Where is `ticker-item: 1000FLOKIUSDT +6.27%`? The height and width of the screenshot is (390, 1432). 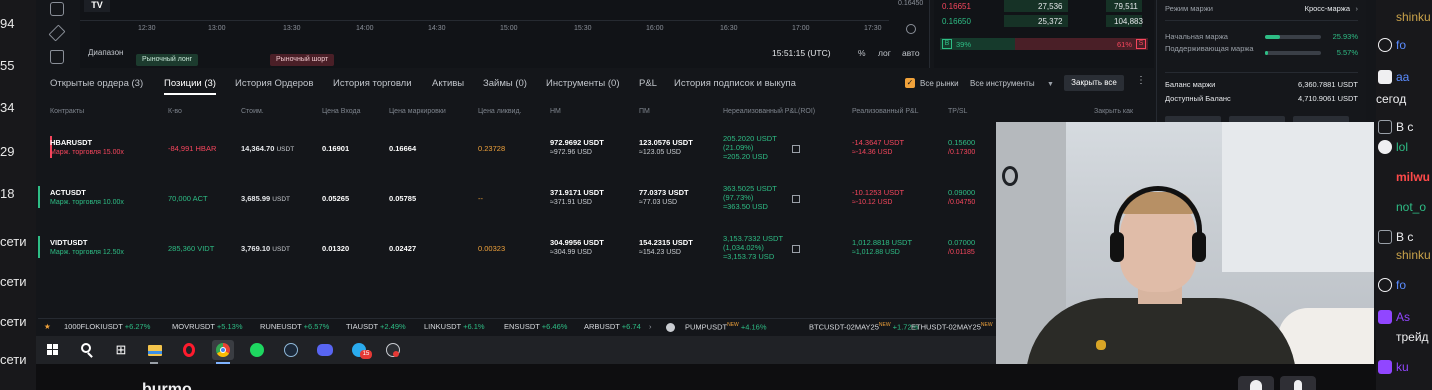 ticker-item: 1000FLOKIUSDT +6.27% is located at coordinates (107, 326).